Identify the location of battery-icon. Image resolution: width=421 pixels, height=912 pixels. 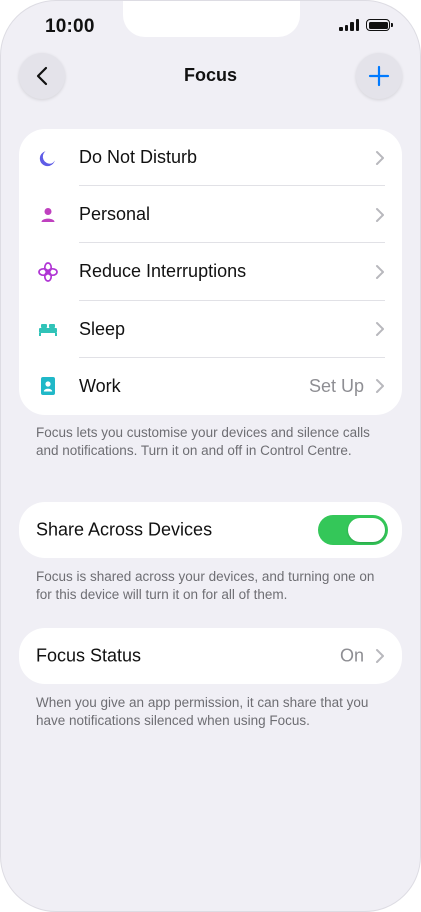
(379, 25).